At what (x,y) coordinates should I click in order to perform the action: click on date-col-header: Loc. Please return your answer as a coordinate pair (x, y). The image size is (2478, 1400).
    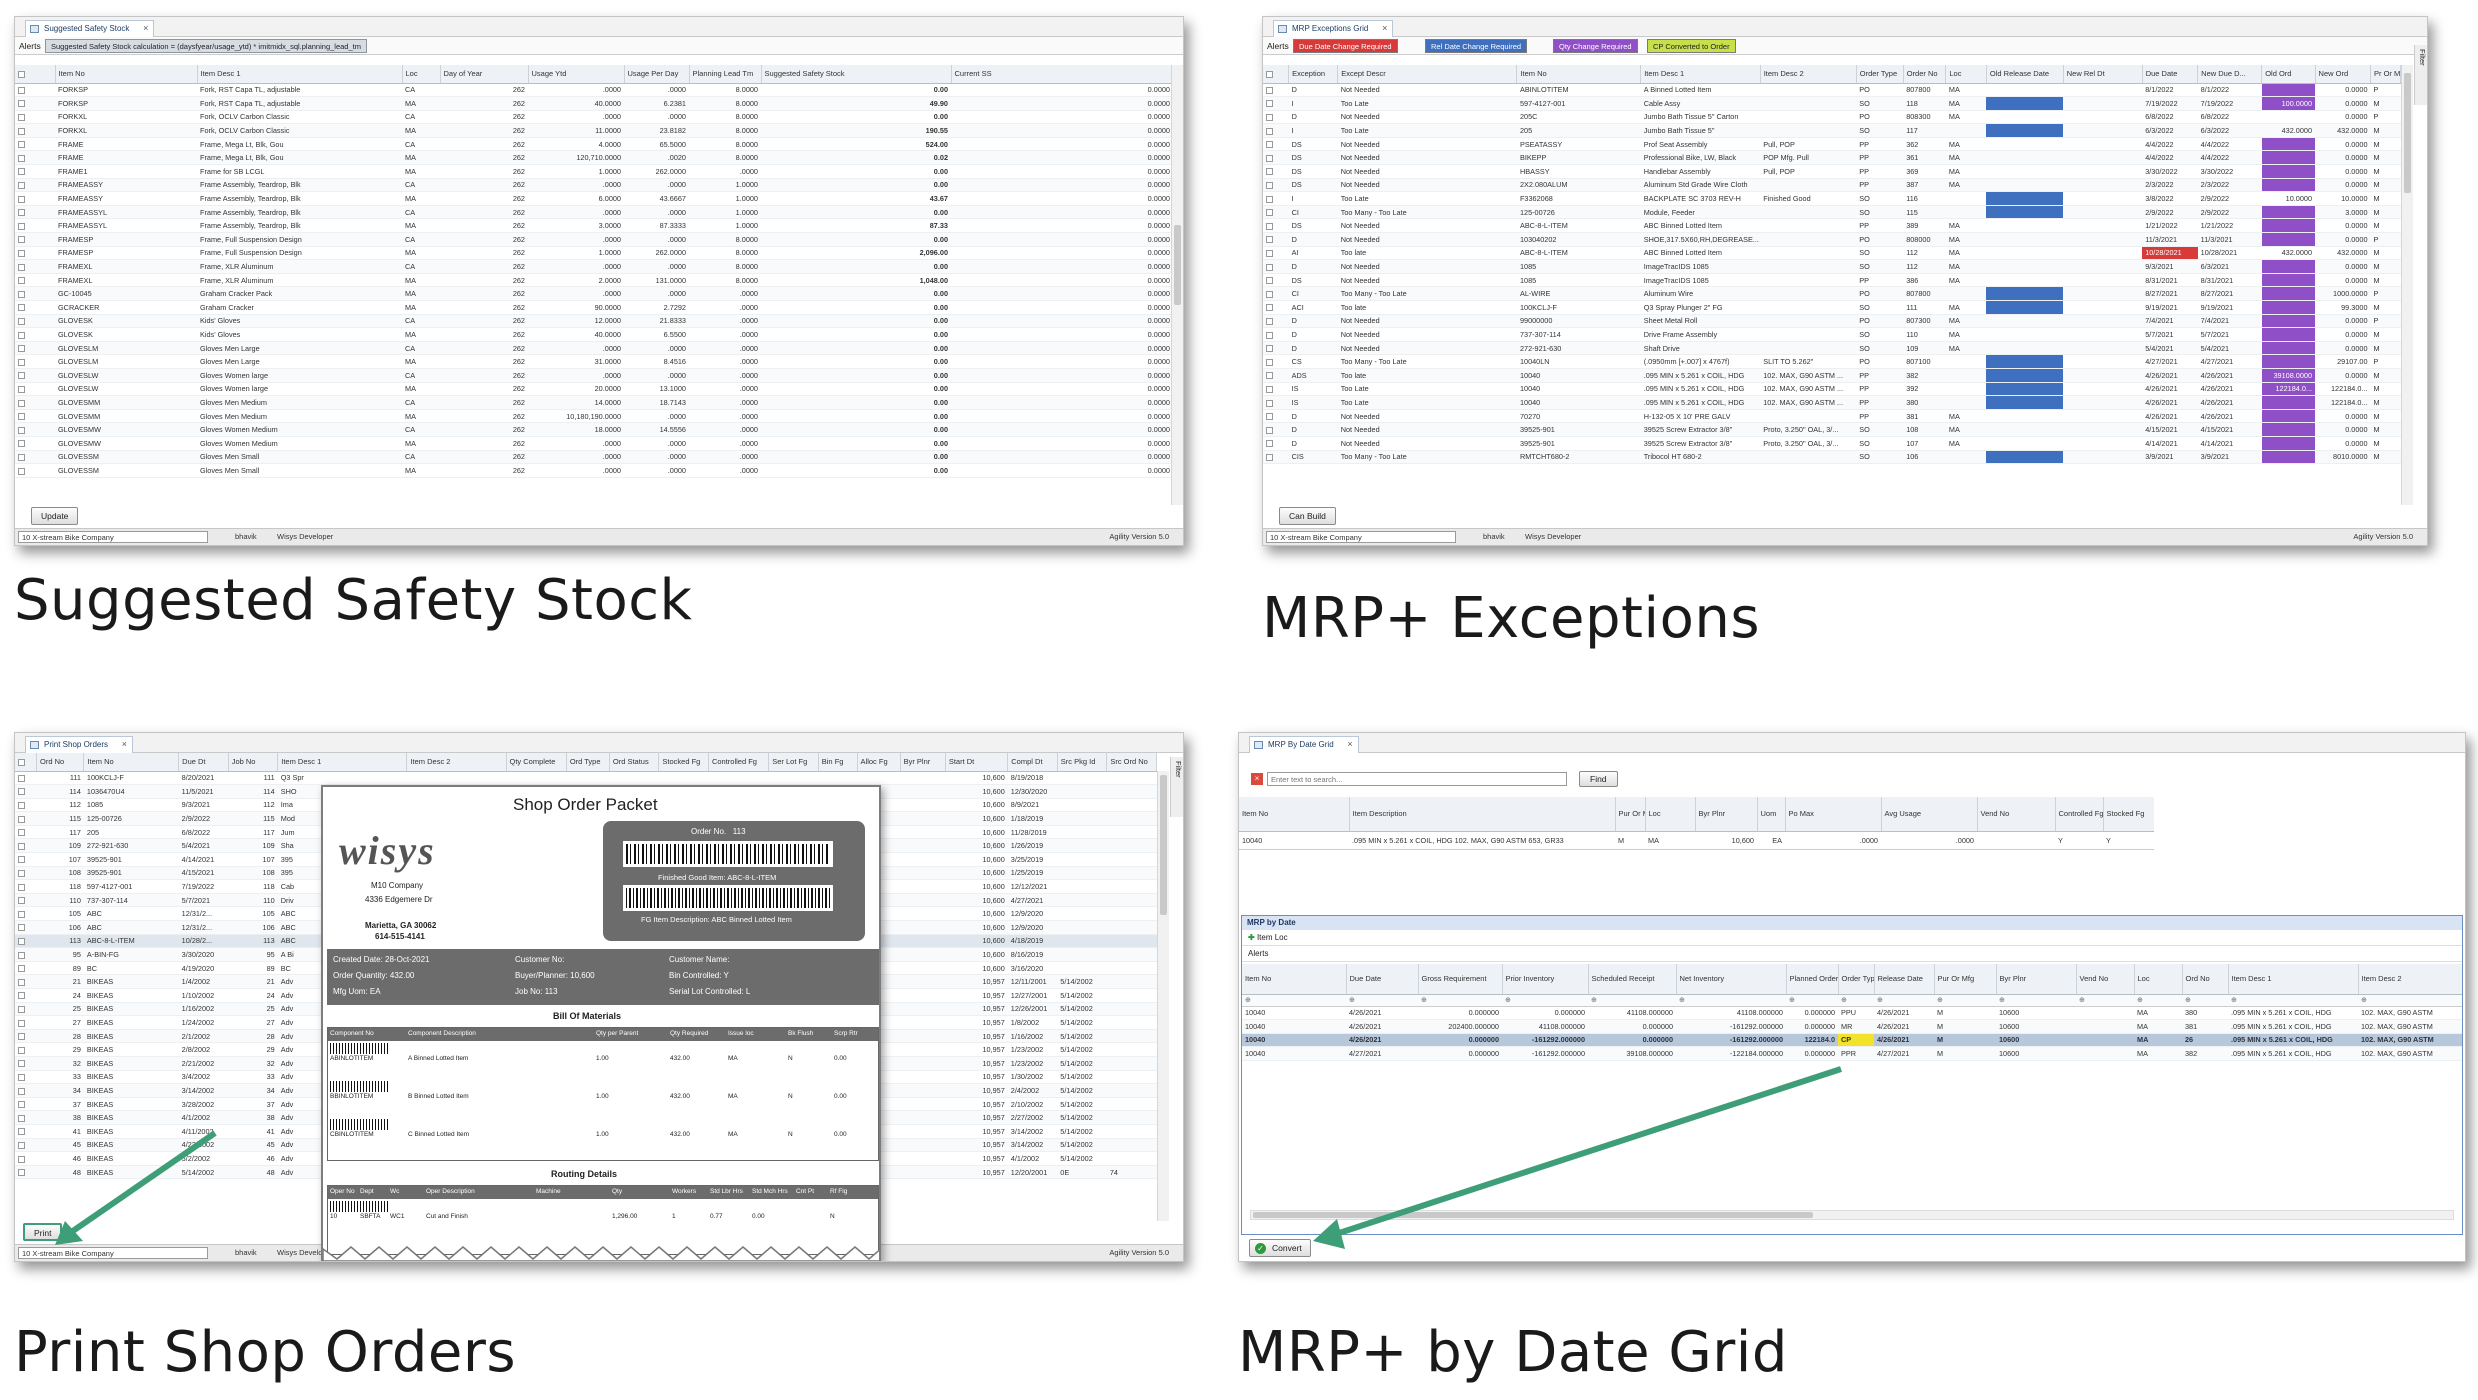
    Looking at the image, I should click on (2158, 979).